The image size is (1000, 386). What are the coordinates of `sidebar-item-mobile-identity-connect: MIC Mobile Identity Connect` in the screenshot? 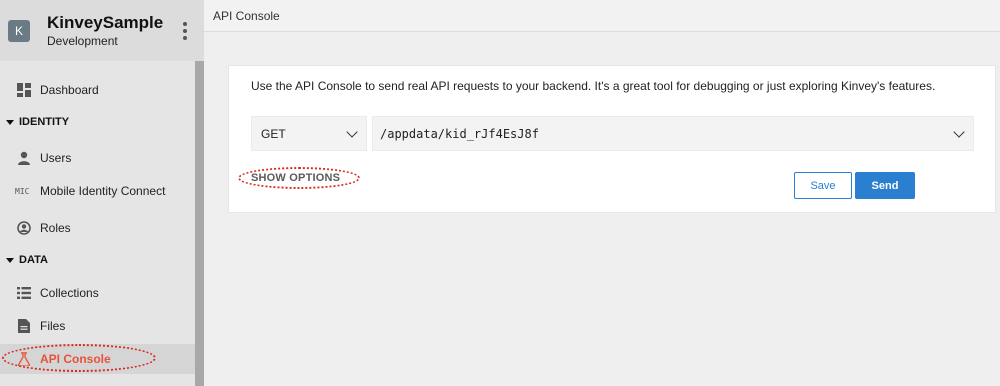 It's located at (97, 191).